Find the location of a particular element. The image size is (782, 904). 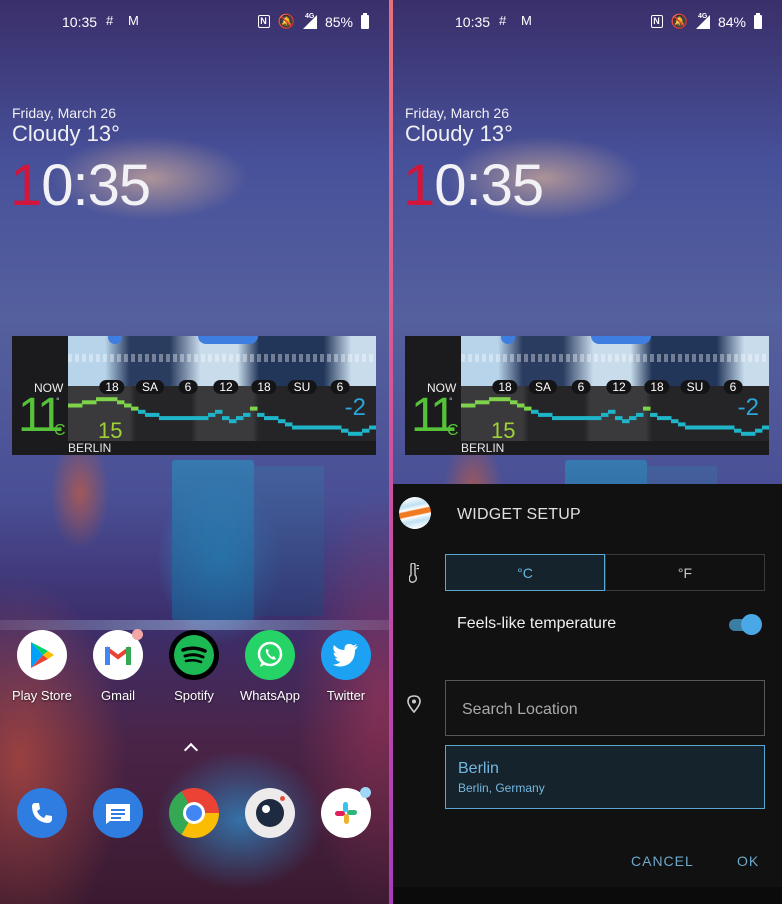

tick-label: SA is located at coordinates (543, 387).